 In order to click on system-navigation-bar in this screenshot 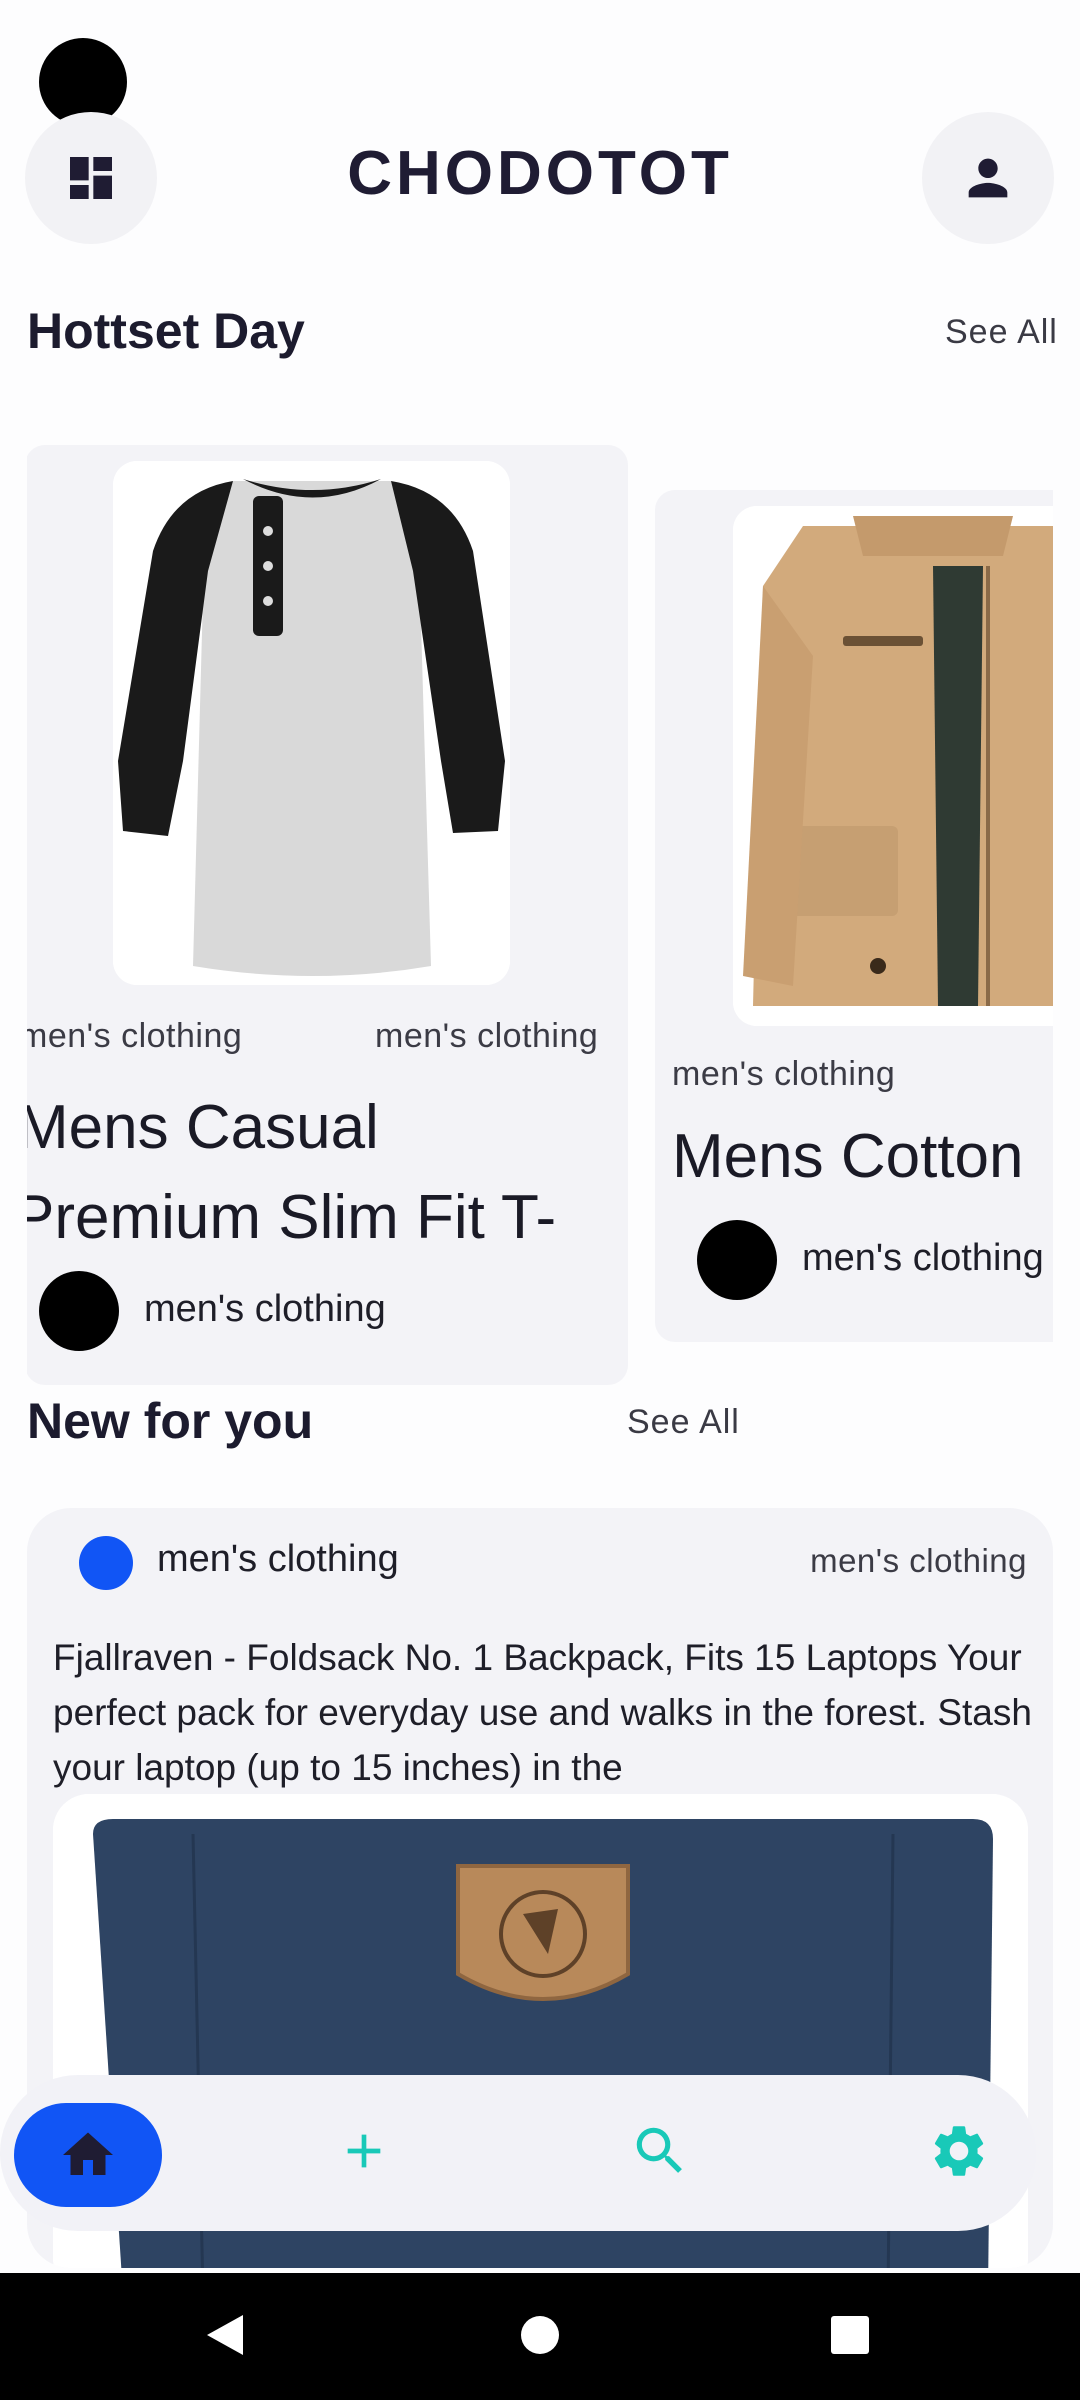, I will do `click(540, 2336)`.